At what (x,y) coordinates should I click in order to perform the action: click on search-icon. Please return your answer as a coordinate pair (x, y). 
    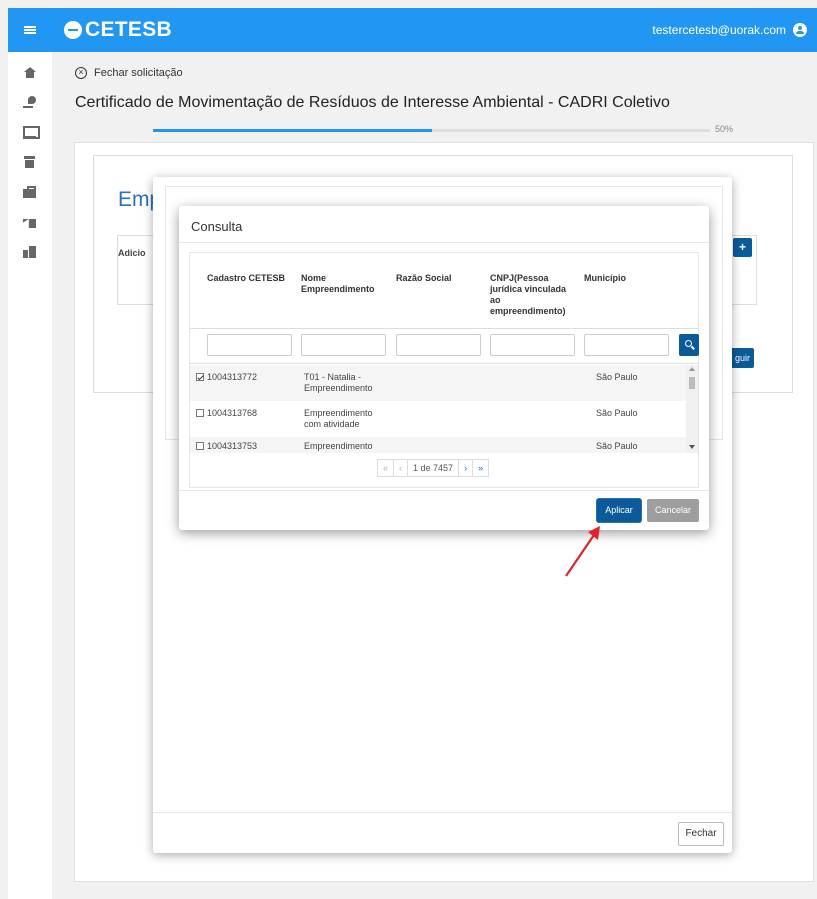
    Looking at the image, I should click on (688, 343).